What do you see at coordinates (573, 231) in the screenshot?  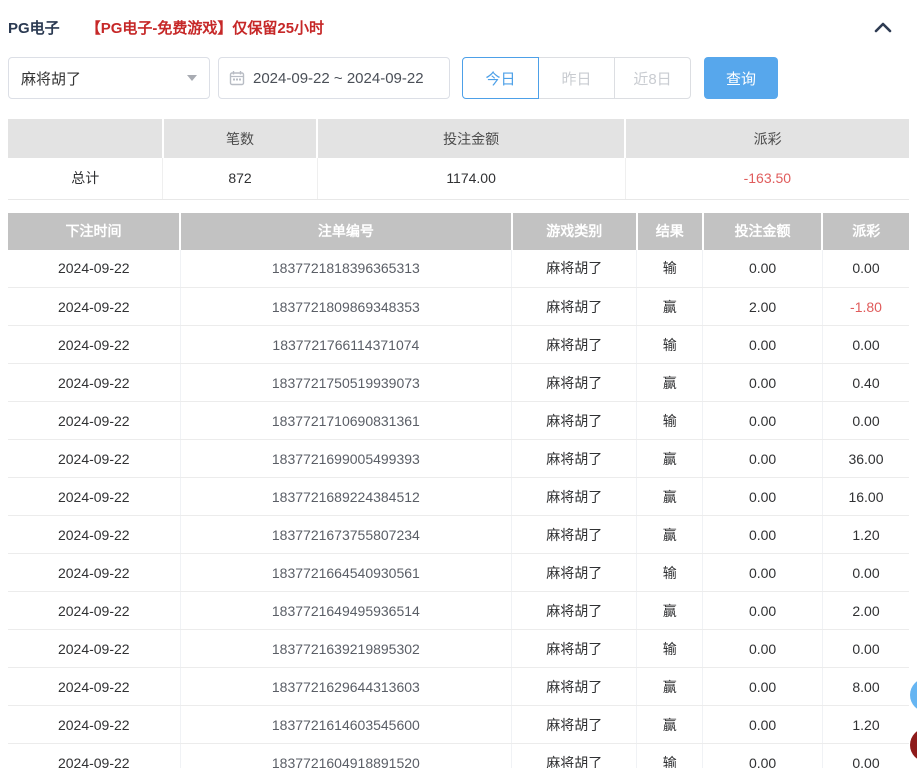 I see `col-header-game-category: 游戏类别` at bounding box center [573, 231].